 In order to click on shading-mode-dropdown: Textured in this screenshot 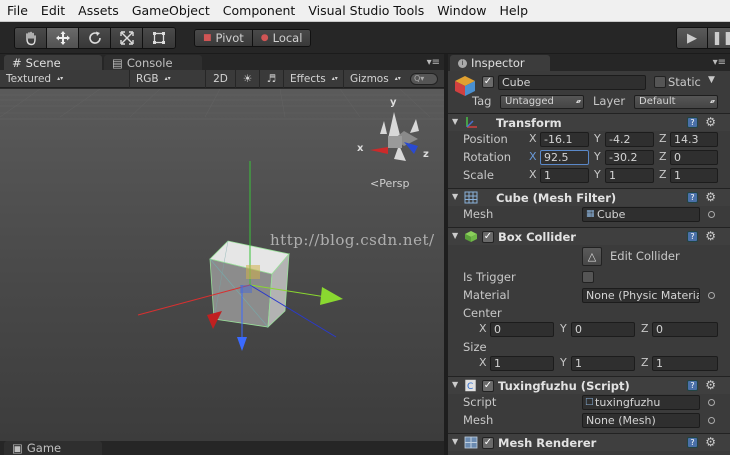, I will do `click(65, 78)`.